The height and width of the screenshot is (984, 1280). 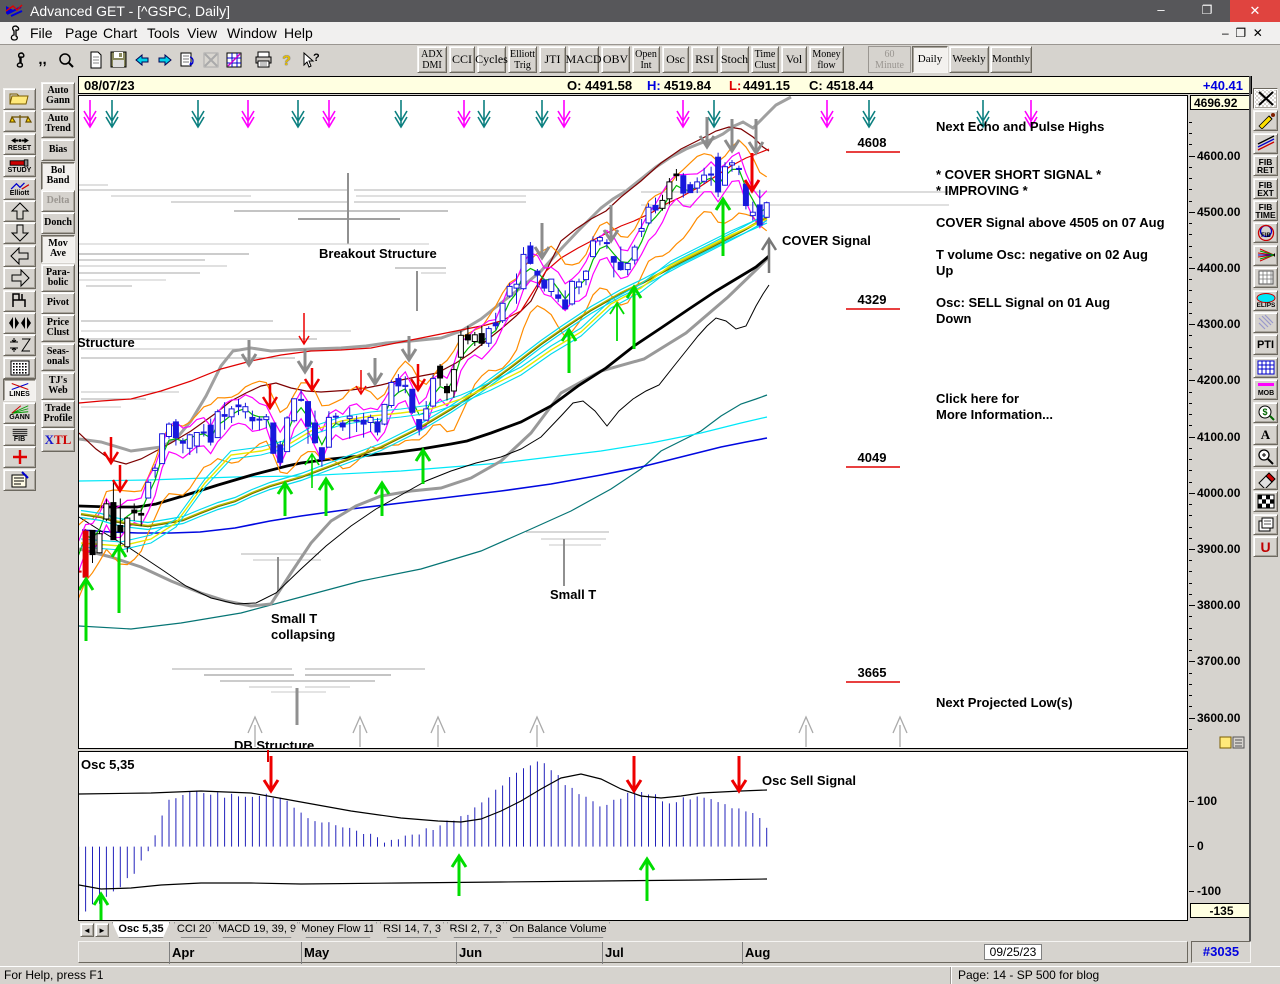 I want to click on svg-text: collapsing, so click(x=303, y=634).